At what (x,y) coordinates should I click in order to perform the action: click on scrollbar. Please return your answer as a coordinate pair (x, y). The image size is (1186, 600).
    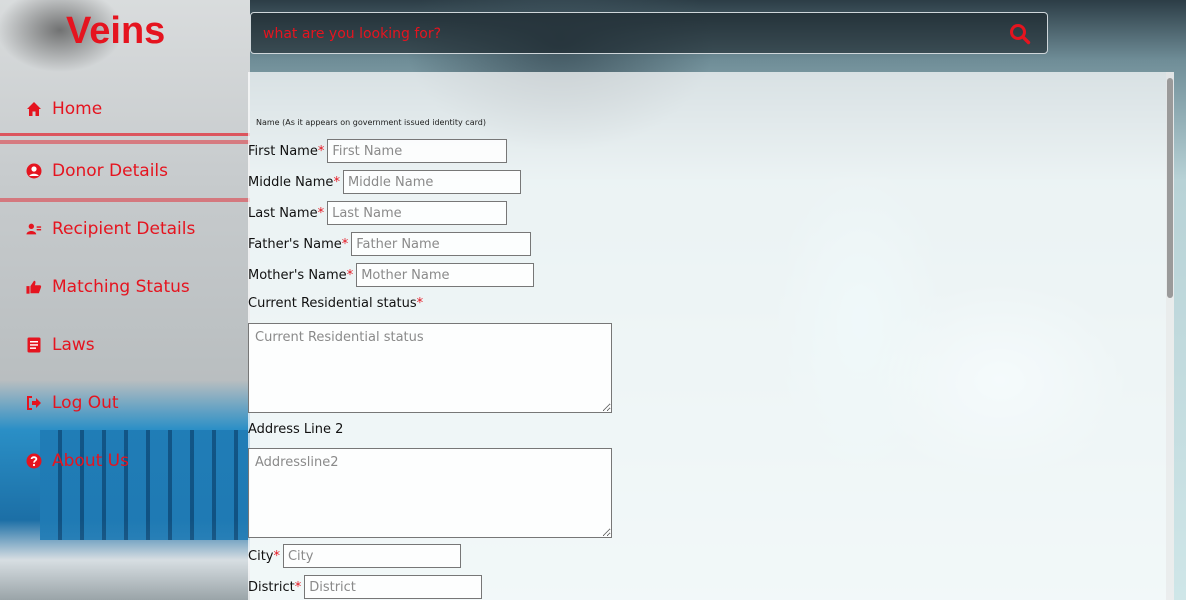
    Looking at the image, I should click on (1170, 336).